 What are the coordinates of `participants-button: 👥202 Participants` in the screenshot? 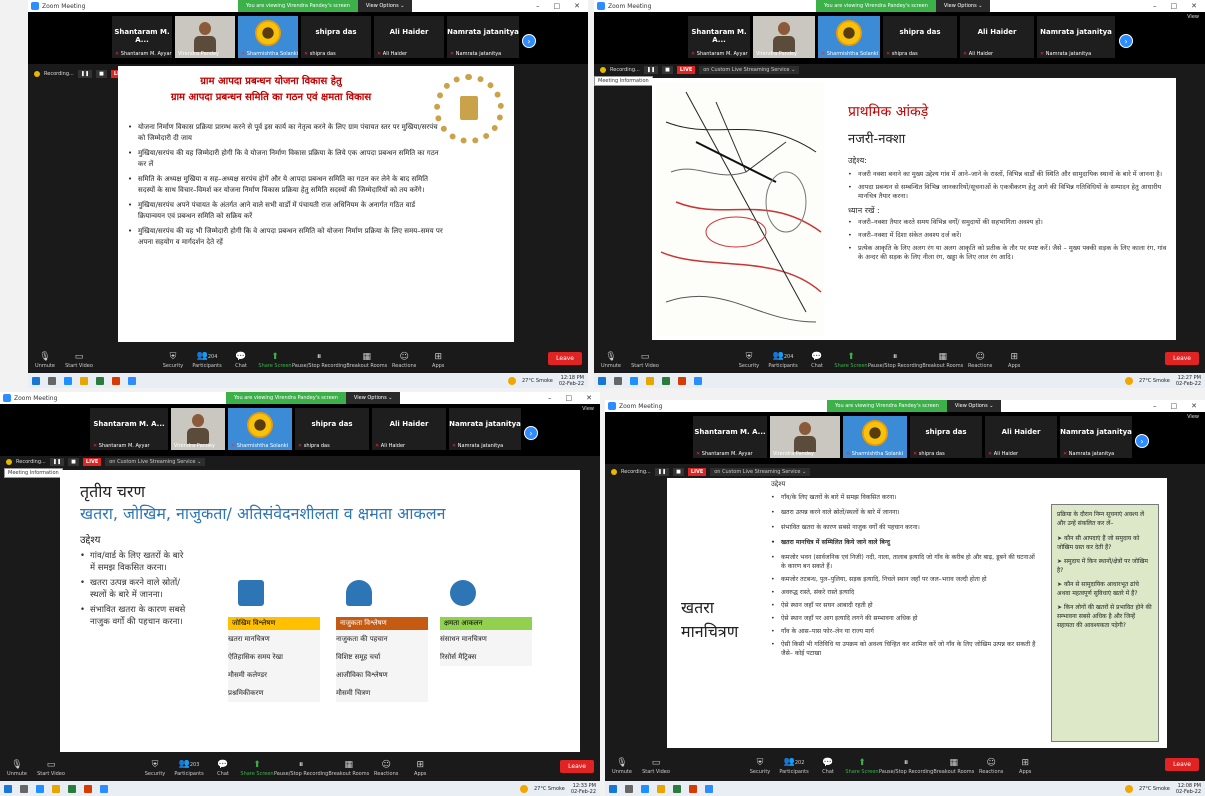 It's located at (794, 766).